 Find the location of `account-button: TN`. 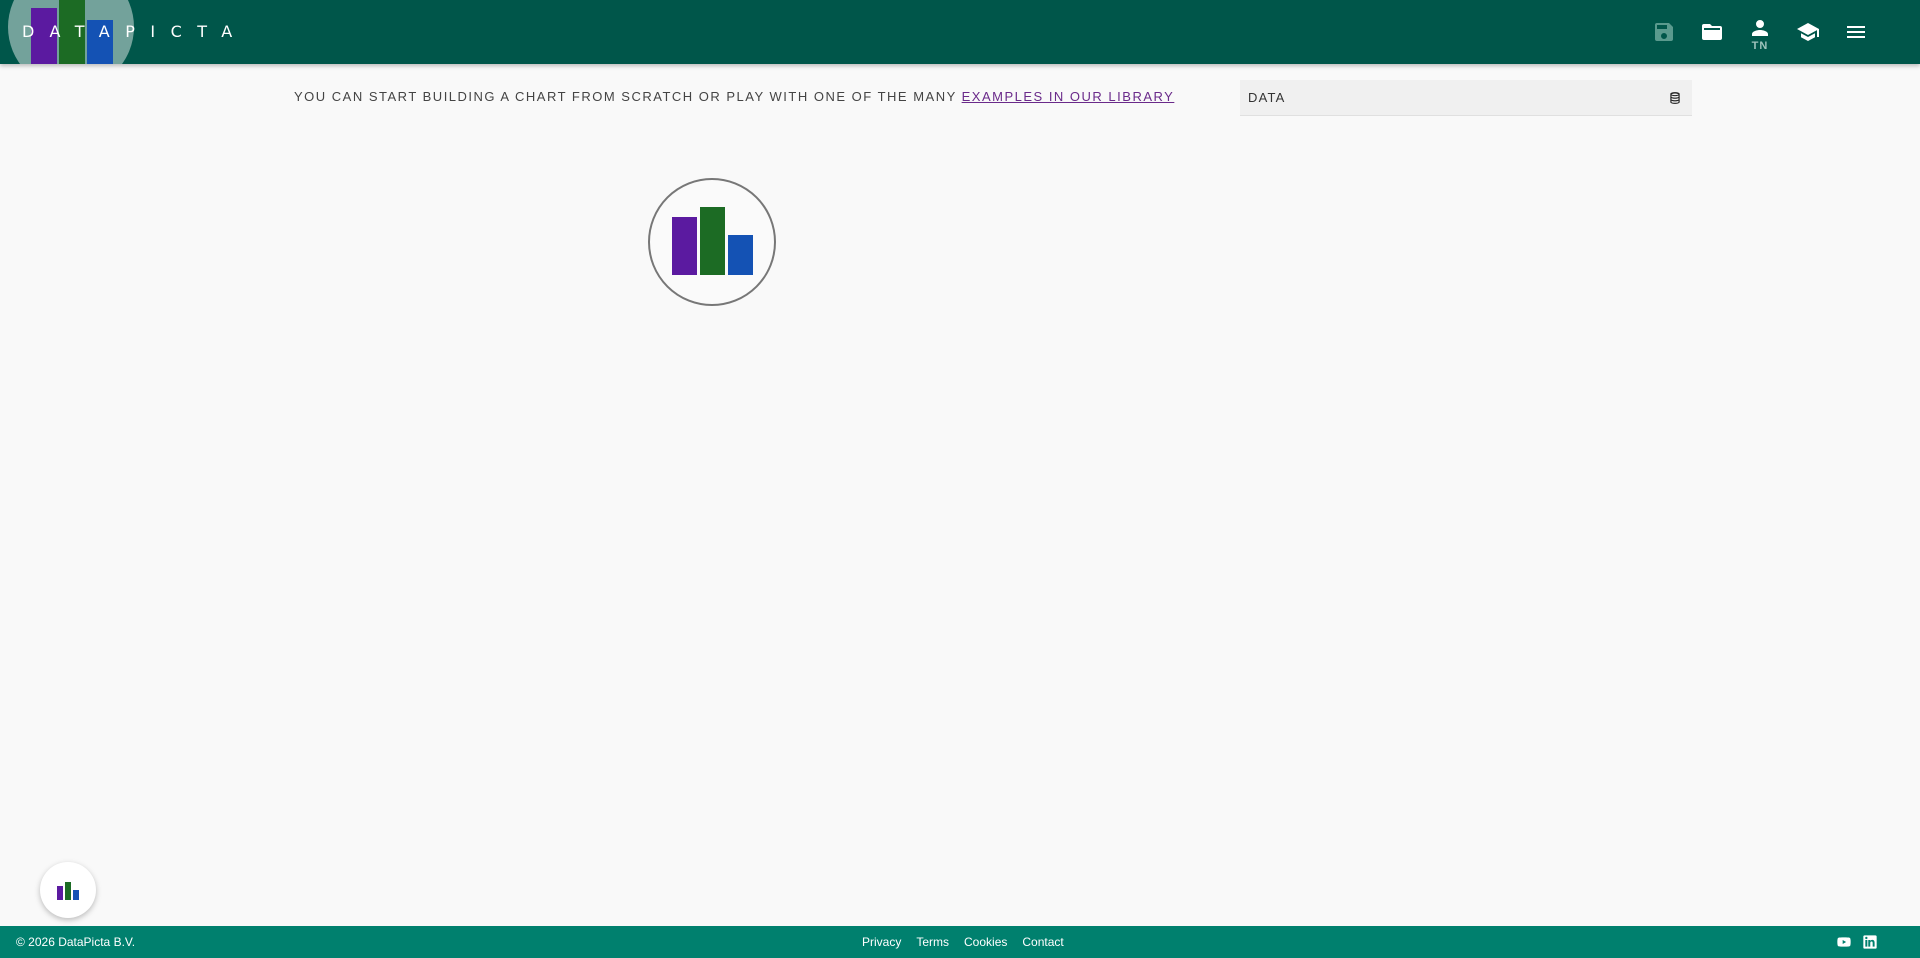

account-button: TN is located at coordinates (1760, 32).